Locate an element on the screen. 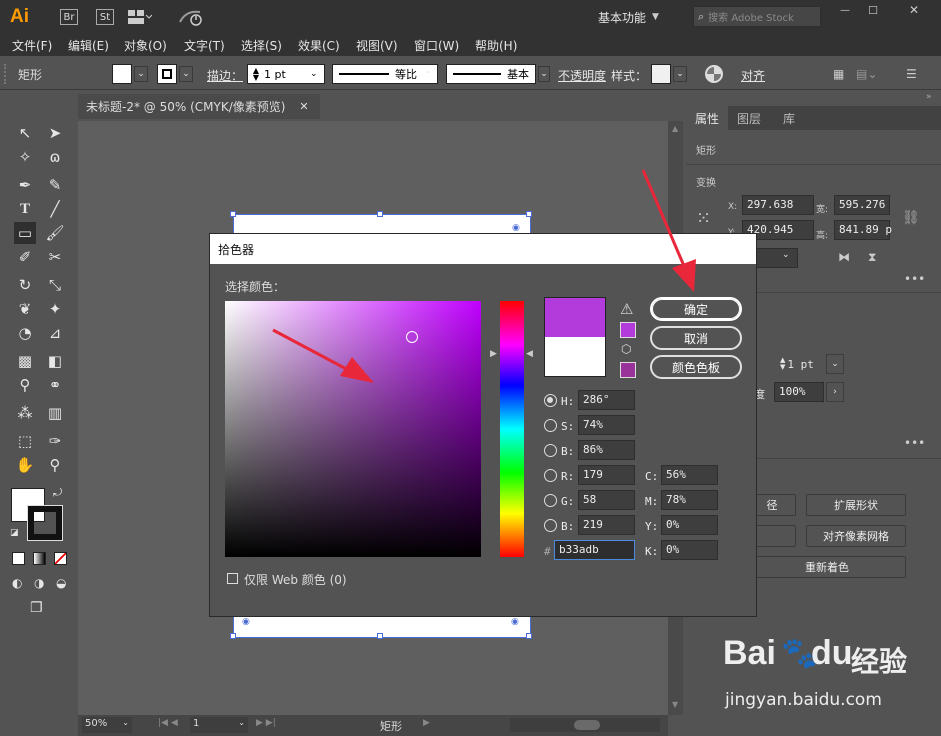 The image size is (941, 736). shape-builder-tool-icon: ◔ is located at coordinates (25, 333).